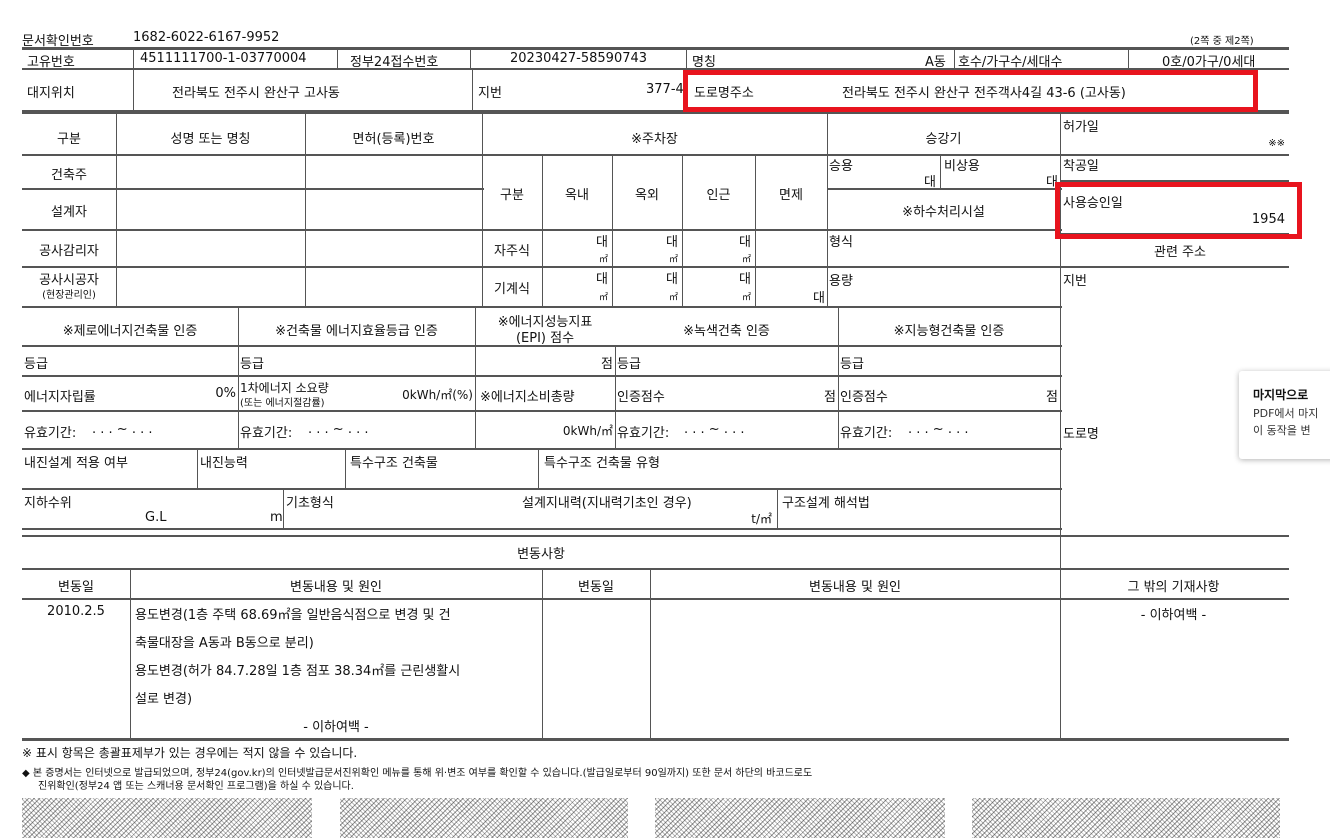  Describe the element at coordinates (541, 554) in the screenshot. I see `changes-title: 변동사항` at that location.